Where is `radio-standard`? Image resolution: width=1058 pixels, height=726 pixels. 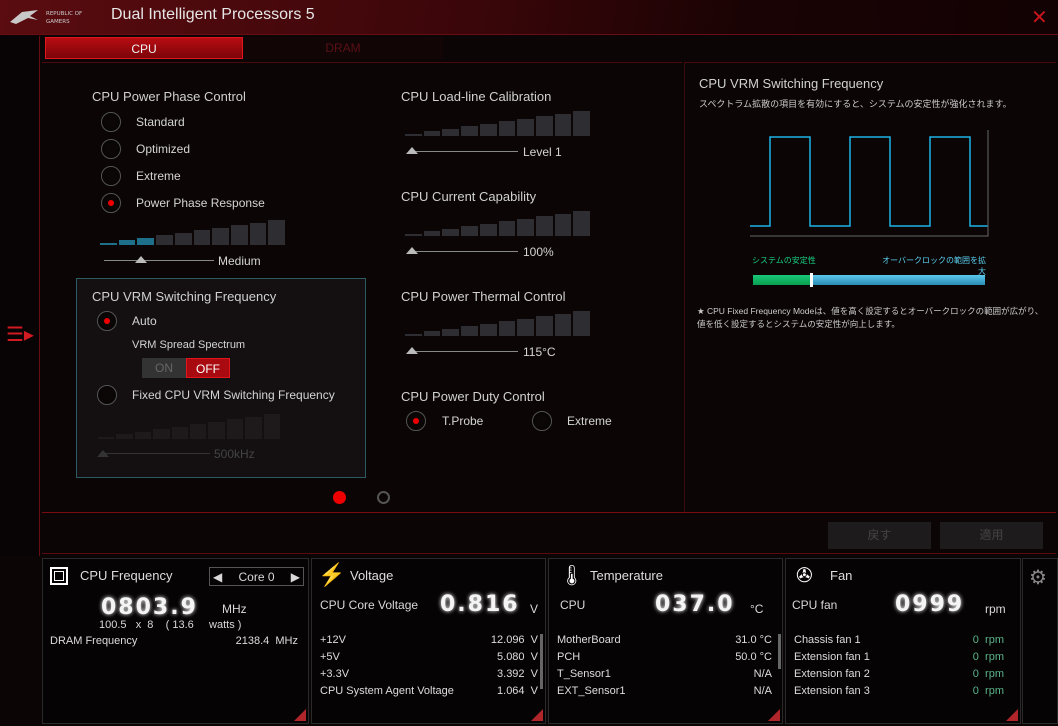
radio-standard is located at coordinates (111, 122).